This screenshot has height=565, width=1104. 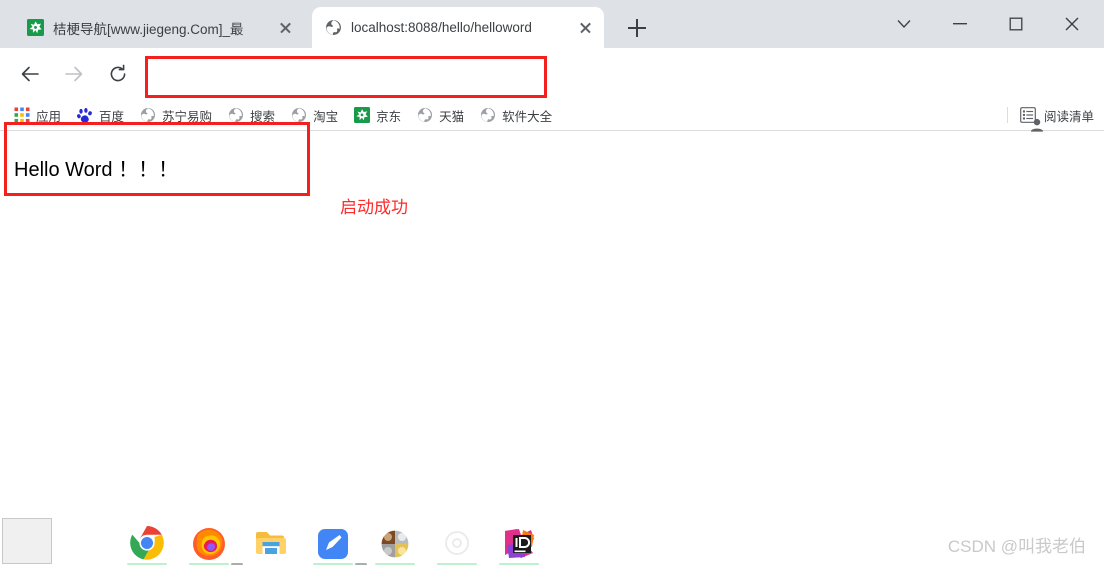 I want to click on chrome-icon, so click(x=147, y=543).